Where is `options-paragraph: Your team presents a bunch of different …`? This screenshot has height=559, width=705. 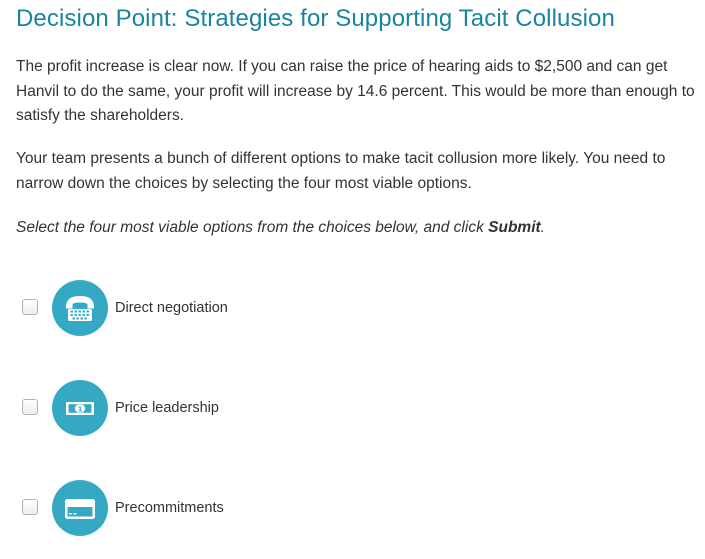
options-paragraph: Your team presents a bunch of different … is located at coordinates (341, 171).